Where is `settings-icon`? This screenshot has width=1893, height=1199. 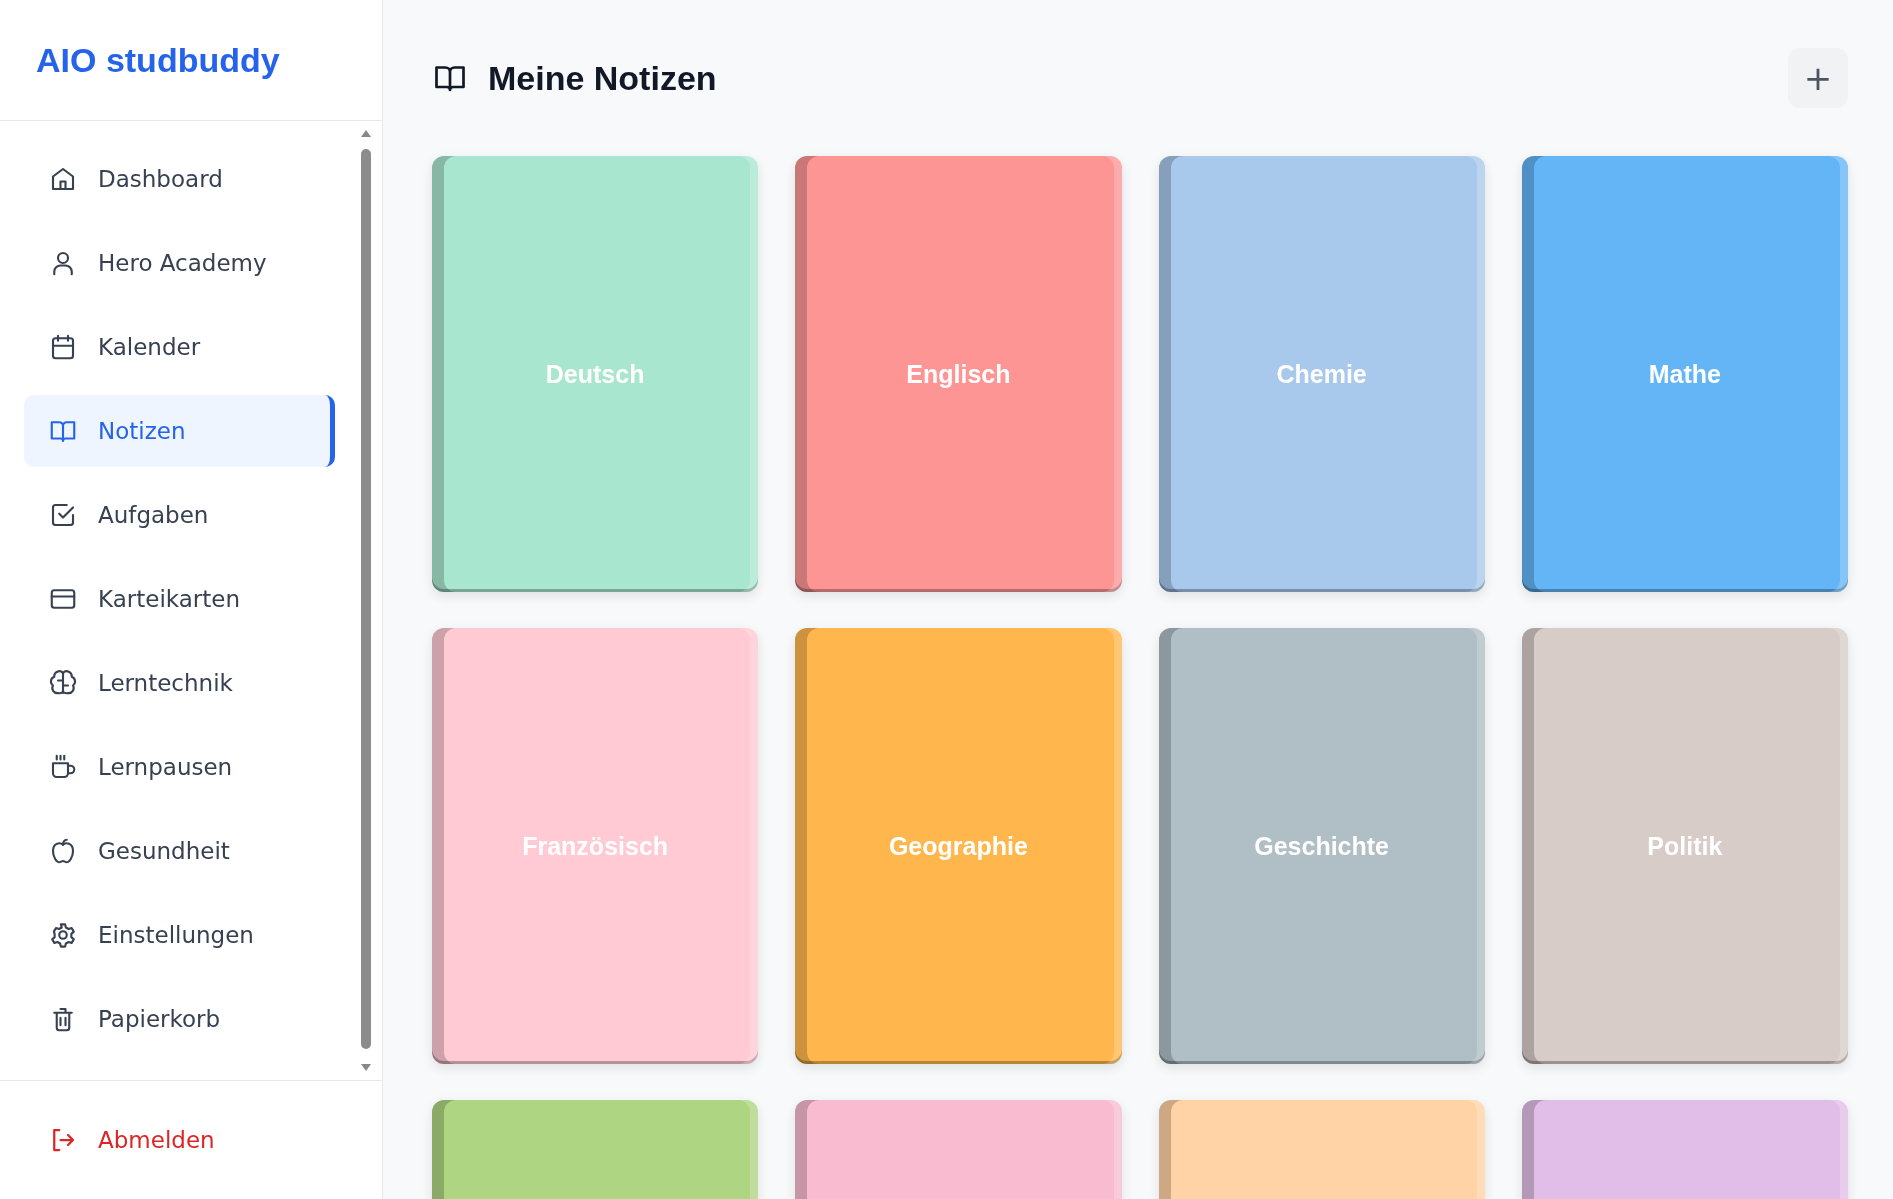
settings-icon is located at coordinates (63, 935).